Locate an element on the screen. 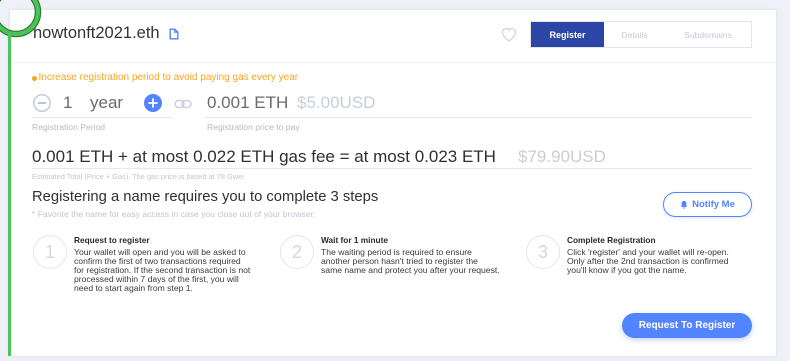  header-divider is located at coordinates (393, 62).